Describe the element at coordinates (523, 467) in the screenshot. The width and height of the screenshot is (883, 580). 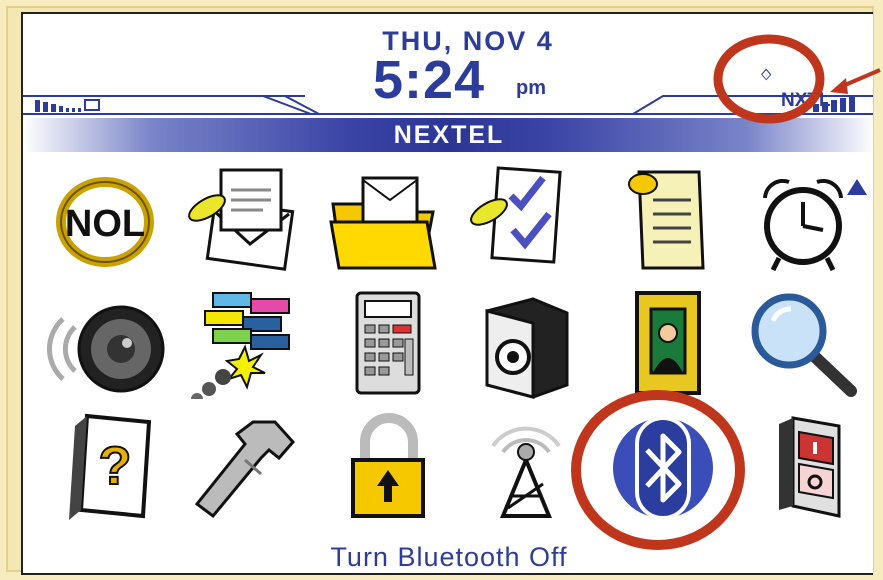
I see `antenna-icon` at that location.